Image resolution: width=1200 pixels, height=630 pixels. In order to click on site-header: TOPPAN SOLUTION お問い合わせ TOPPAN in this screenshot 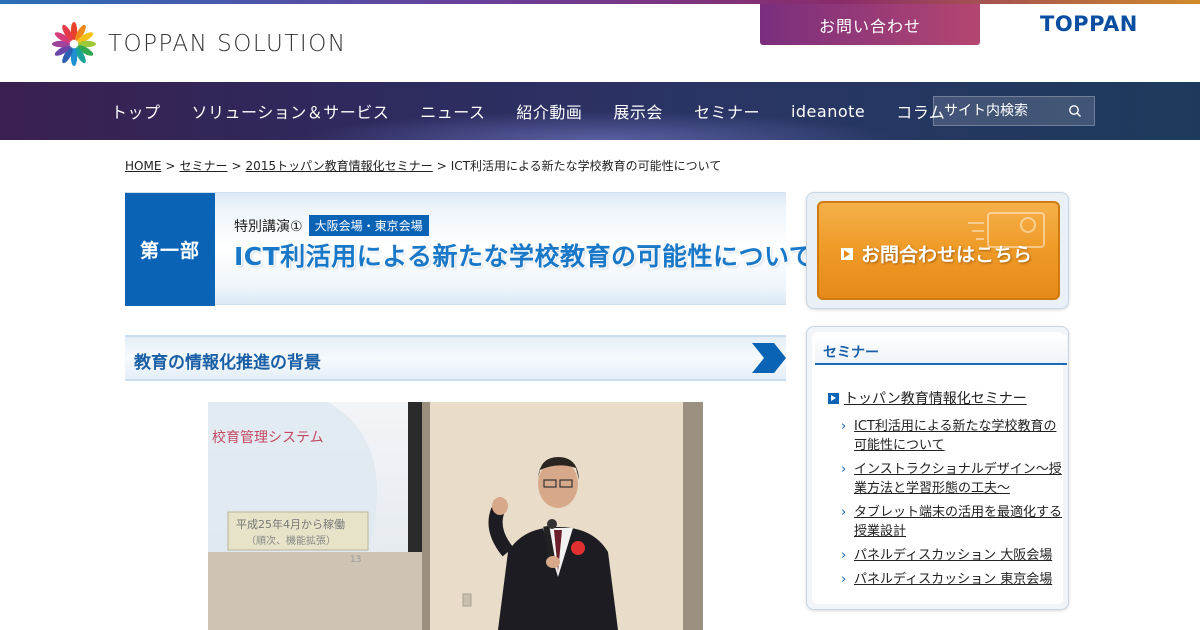, I will do `click(600, 43)`.